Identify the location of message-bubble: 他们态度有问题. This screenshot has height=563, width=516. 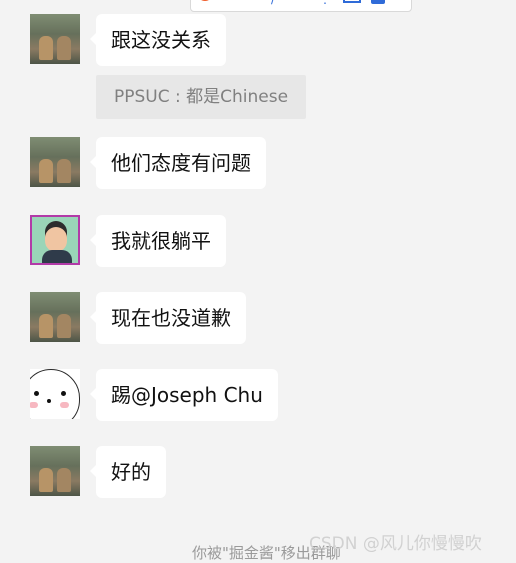
(178, 163).